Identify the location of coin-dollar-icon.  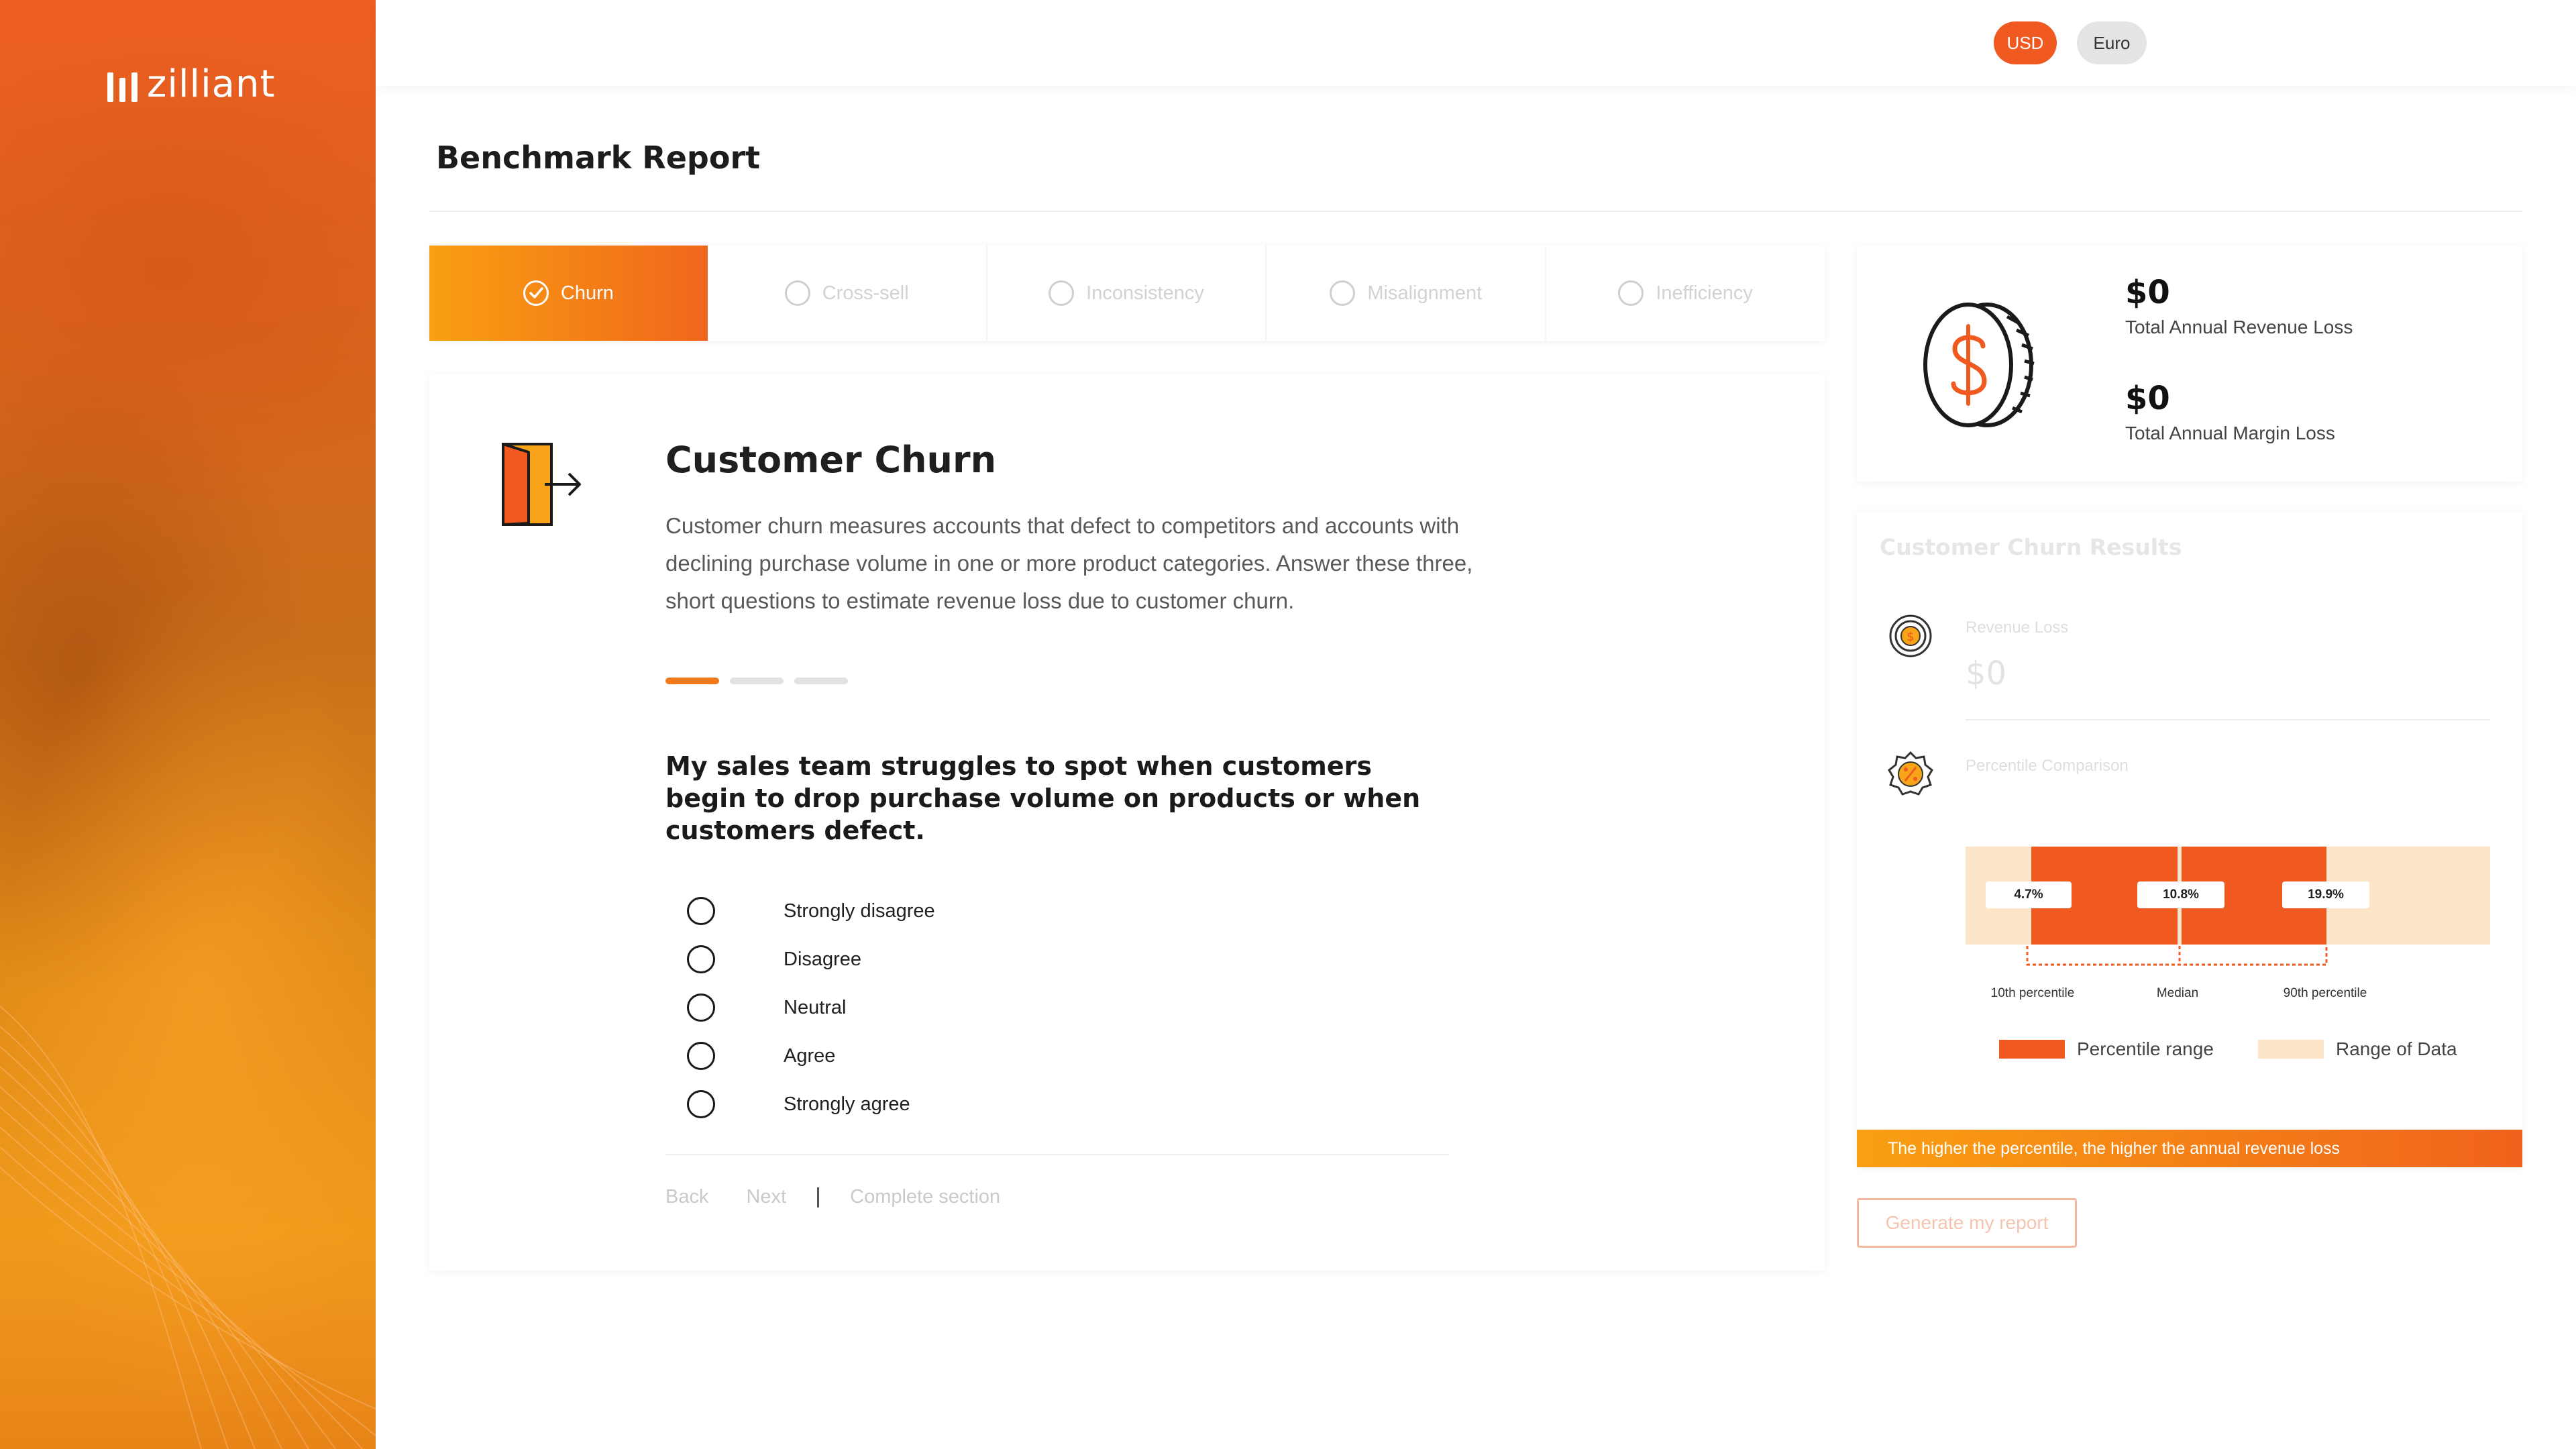
(1979, 365).